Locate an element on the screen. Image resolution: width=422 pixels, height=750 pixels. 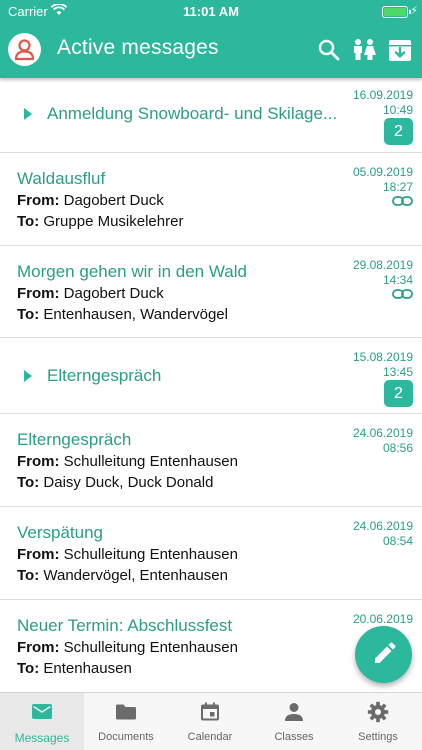
battery-icon is located at coordinates (396, 12).